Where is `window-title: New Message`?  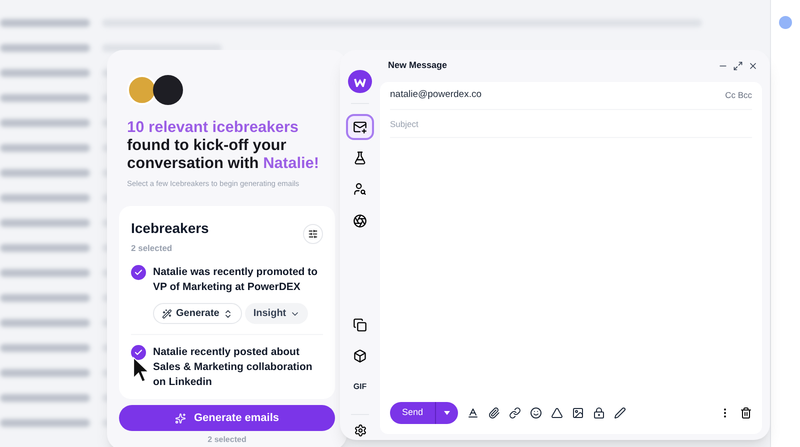 window-title: New Message is located at coordinates (418, 65).